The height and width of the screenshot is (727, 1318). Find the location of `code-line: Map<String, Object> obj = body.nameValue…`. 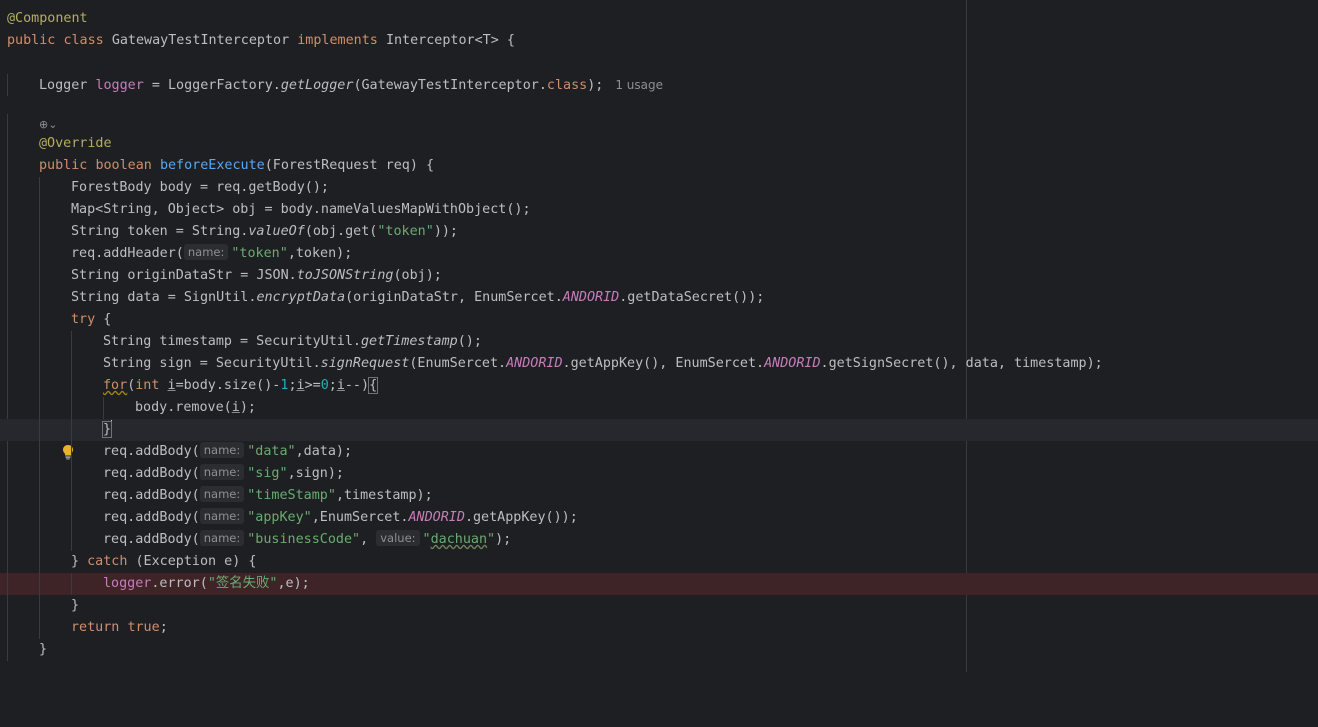

code-line: Map<String, Object> obj = body.nameValue… is located at coordinates (659, 210).